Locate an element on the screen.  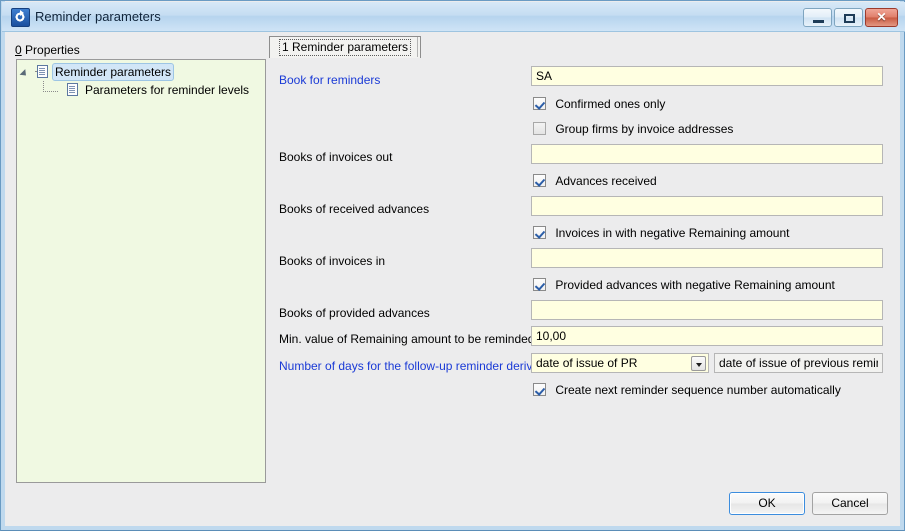
checkbox-label: Group firms by invoice addresses is located at coordinates (644, 129).